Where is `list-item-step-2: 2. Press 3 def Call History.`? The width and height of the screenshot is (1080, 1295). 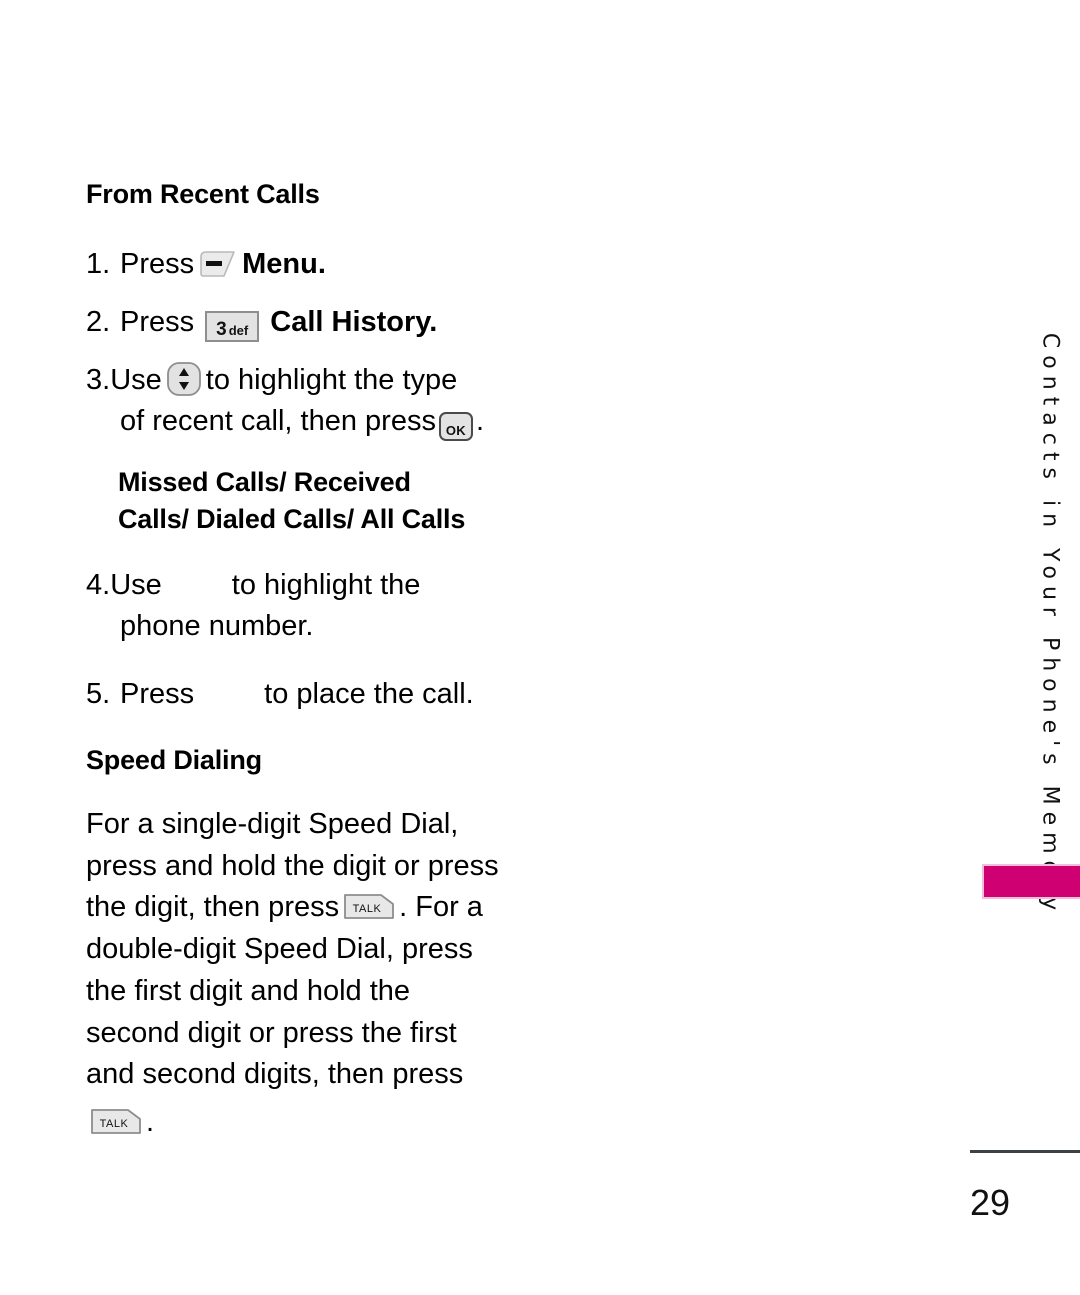 list-item-step-2: 2. Press 3 def Call History. is located at coordinates (321, 322).